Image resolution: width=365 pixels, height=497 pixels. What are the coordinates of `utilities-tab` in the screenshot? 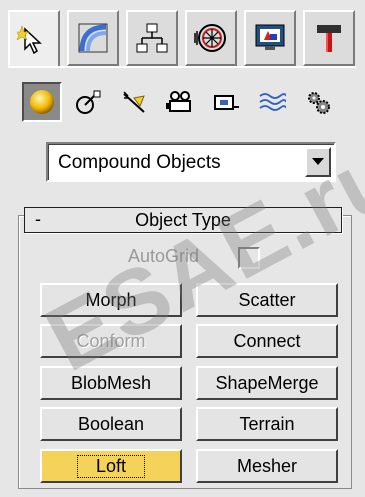 It's located at (329, 38).